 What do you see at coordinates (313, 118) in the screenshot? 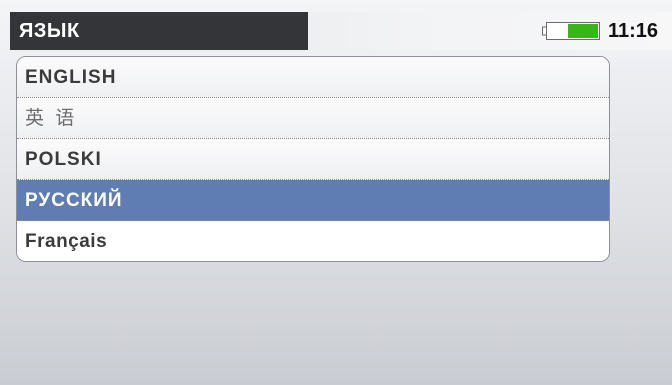
I see `language-item-chinese: 英 语` at bounding box center [313, 118].